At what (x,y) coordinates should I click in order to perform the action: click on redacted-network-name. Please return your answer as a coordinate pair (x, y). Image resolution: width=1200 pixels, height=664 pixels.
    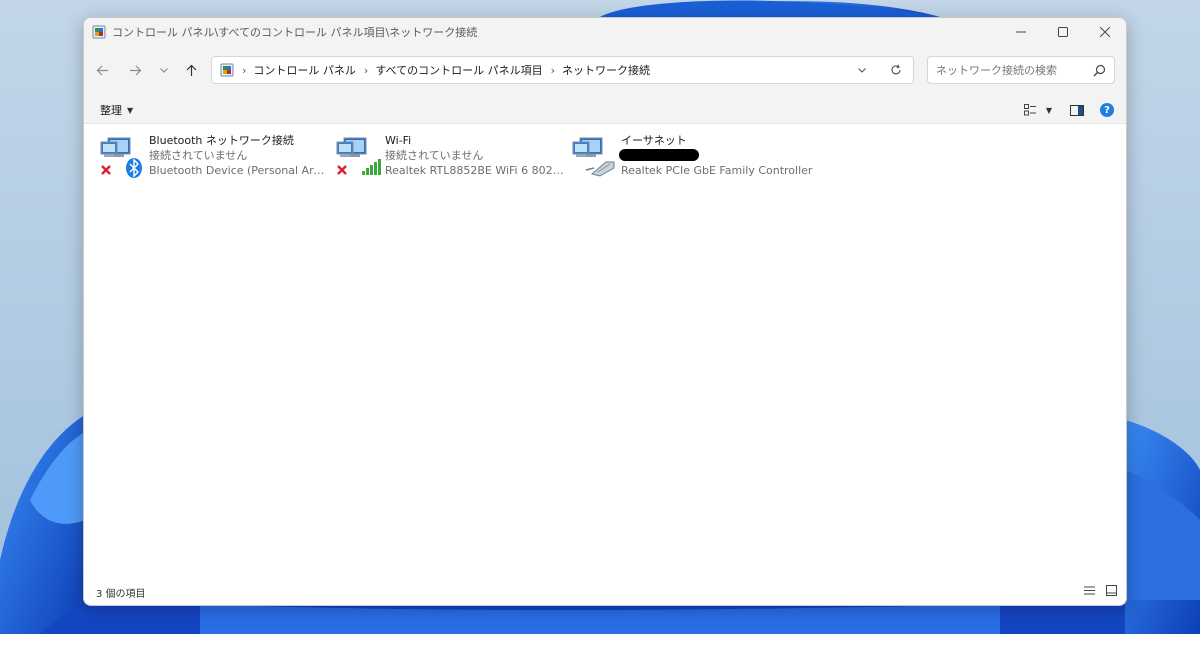
    Looking at the image, I should click on (659, 155).